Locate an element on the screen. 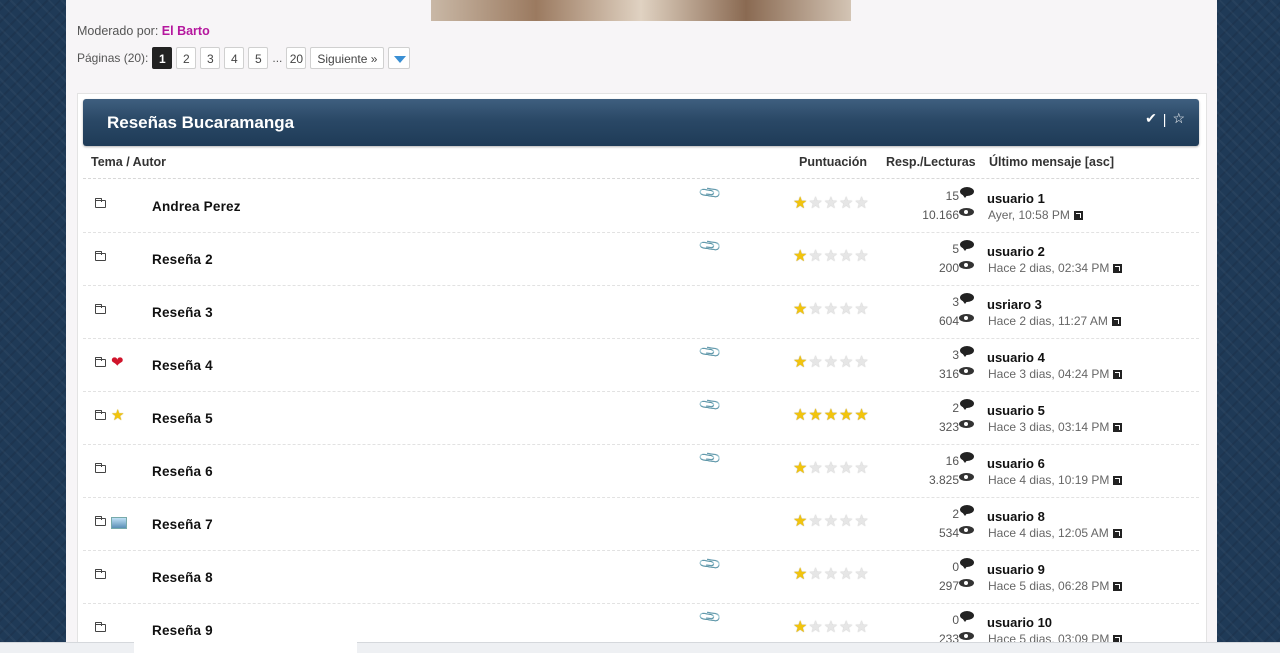 This screenshot has width=1280, height=653. page-1-button: 1 is located at coordinates (162, 58).